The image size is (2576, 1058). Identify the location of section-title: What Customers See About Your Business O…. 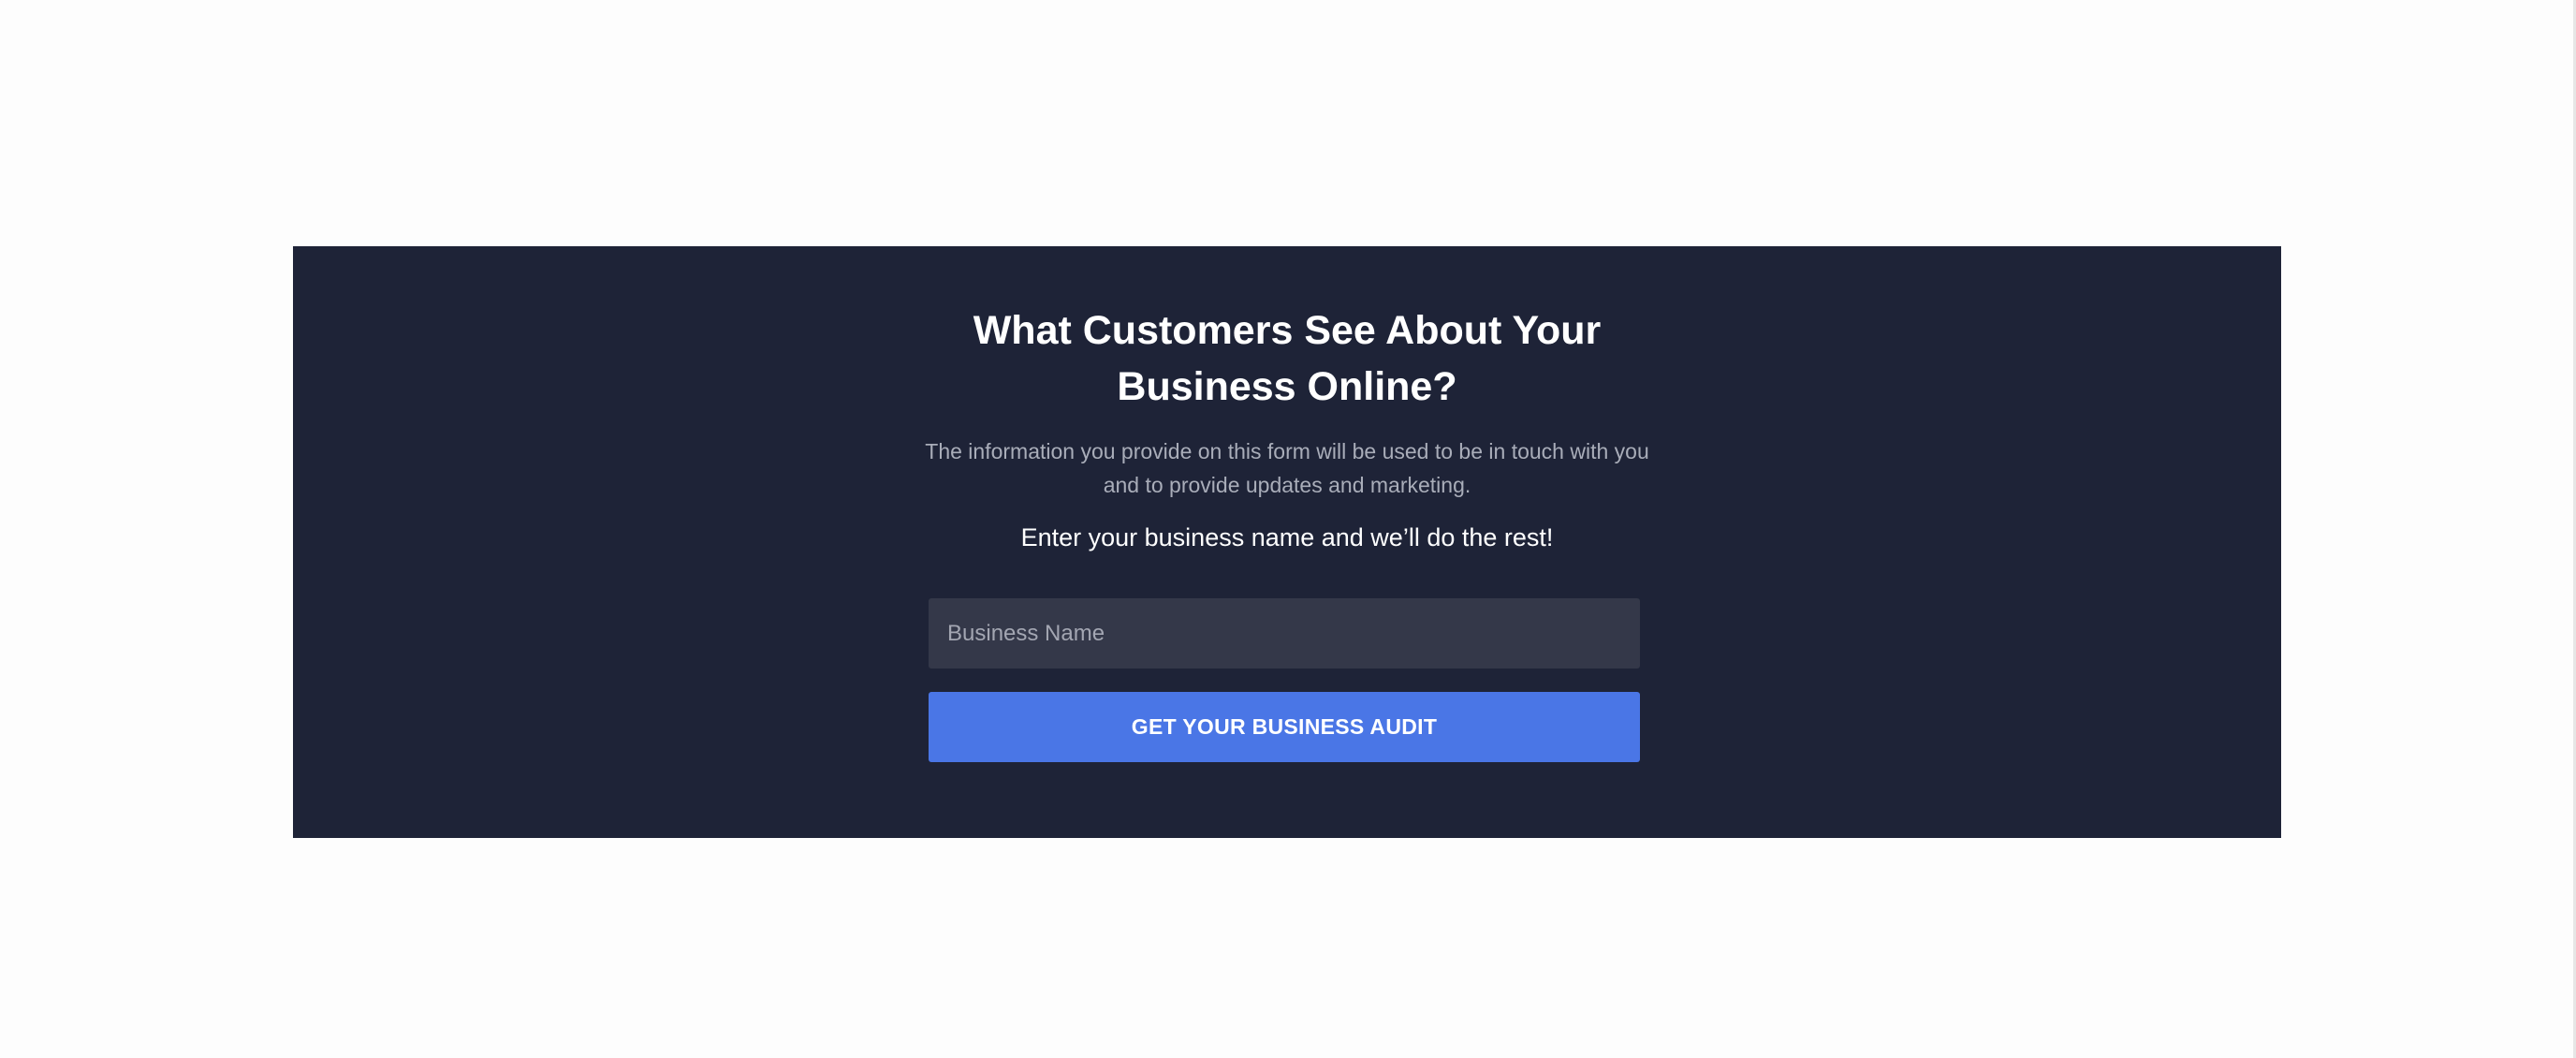
(1287, 358).